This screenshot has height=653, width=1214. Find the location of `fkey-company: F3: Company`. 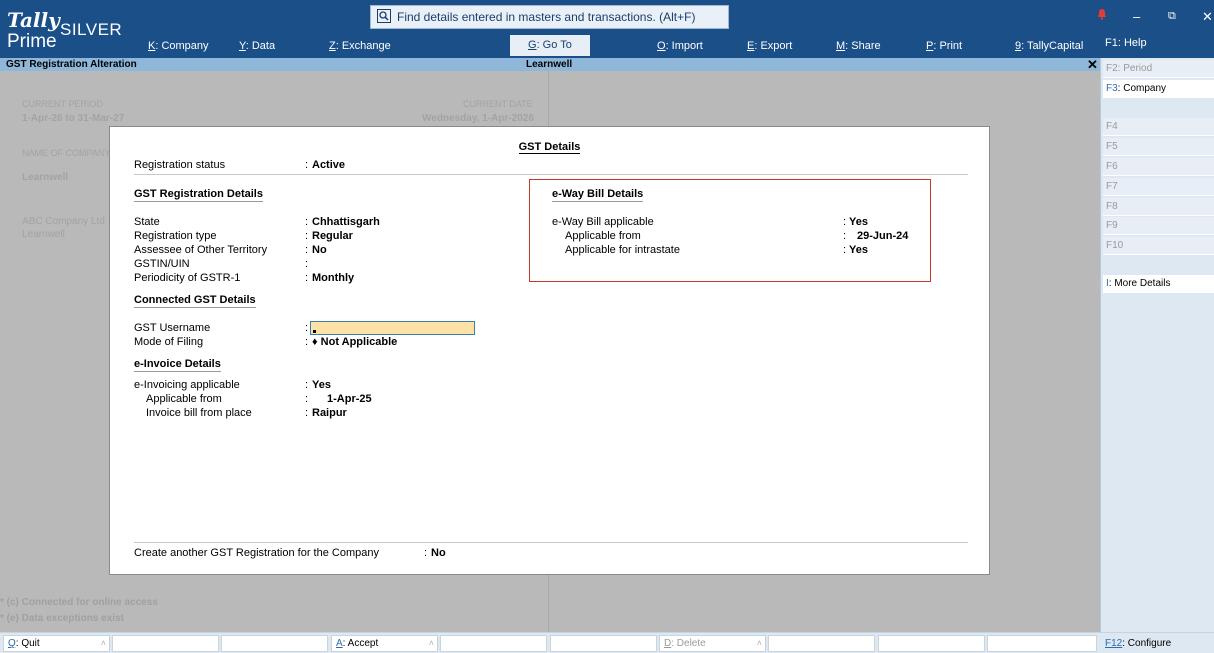

fkey-company: F3: Company is located at coordinates (1158, 89).